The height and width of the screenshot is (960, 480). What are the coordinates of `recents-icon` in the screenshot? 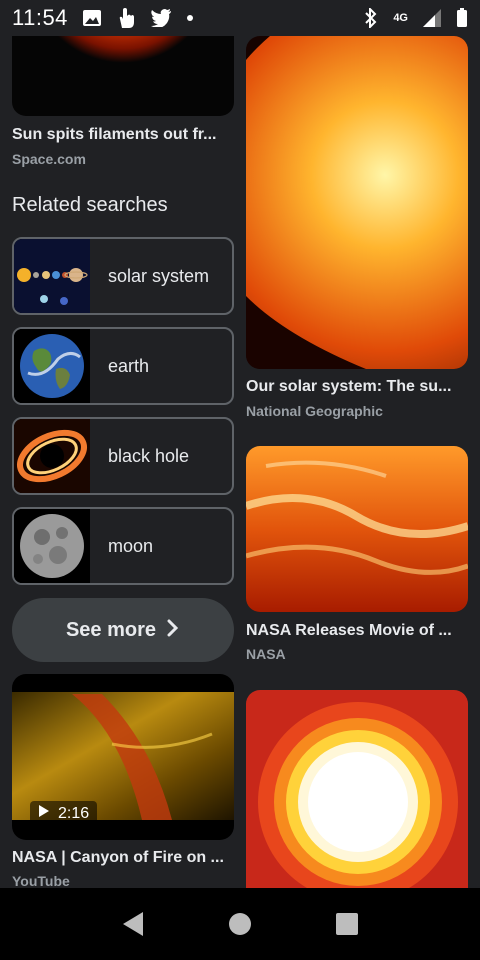 It's located at (347, 924).